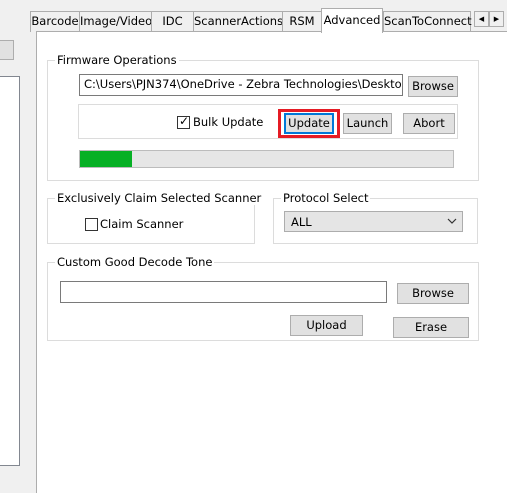 Image resolution: width=507 pixels, height=493 pixels. Describe the element at coordinates (373, 221) in the screenshot. I see `protocol-select-dropdown: ALL` at that location.